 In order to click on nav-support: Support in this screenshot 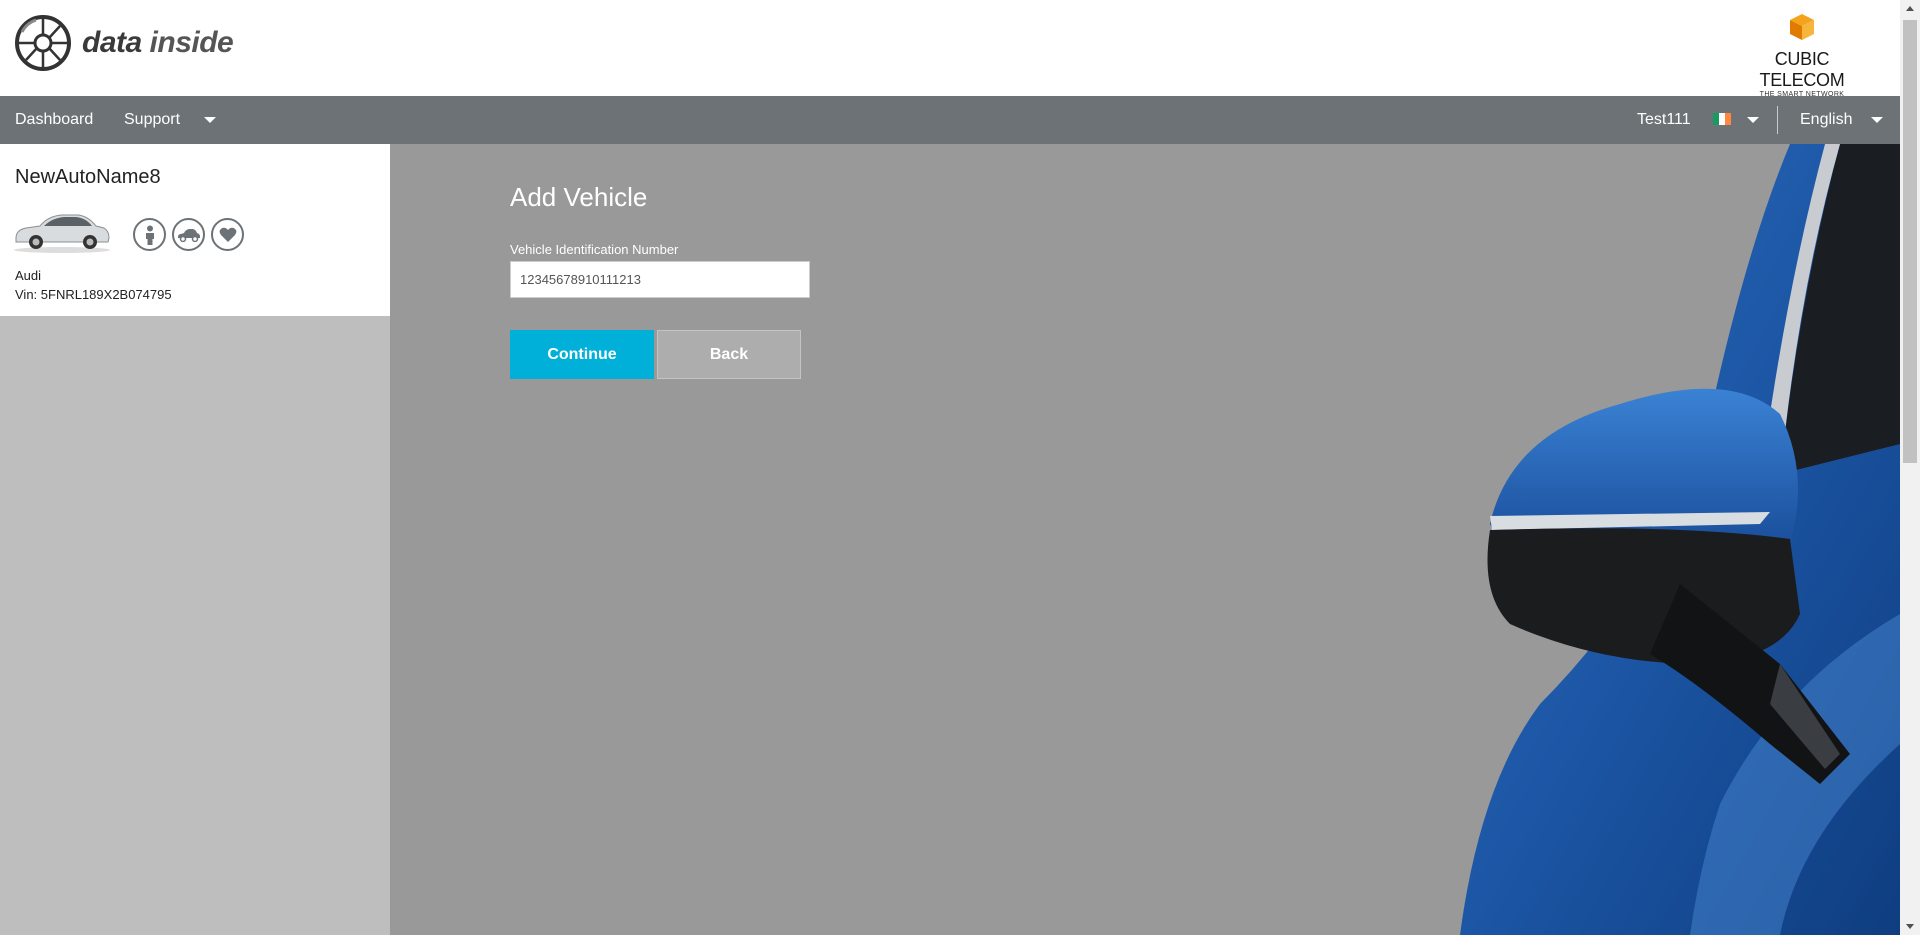, I will do `click(152, 120)`.